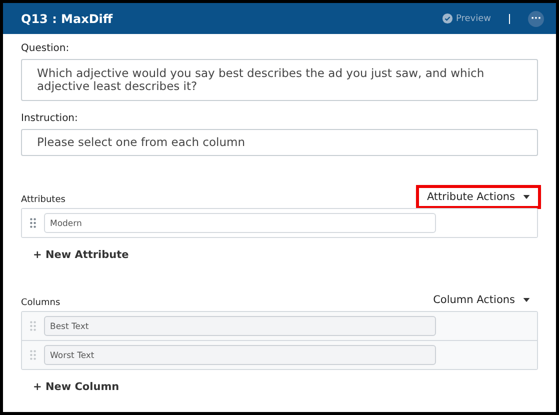  What do you see at coordinates (447, 18) in the screenshot?
I see `check-circle-icon` at bounding box center [447, 18].